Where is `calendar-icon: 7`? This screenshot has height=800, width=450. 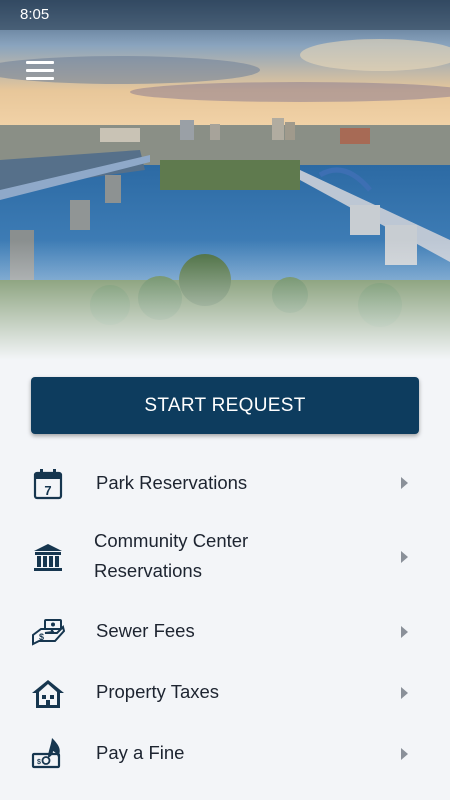
calendar-icon: 7 is located at coordinates (48, 484).